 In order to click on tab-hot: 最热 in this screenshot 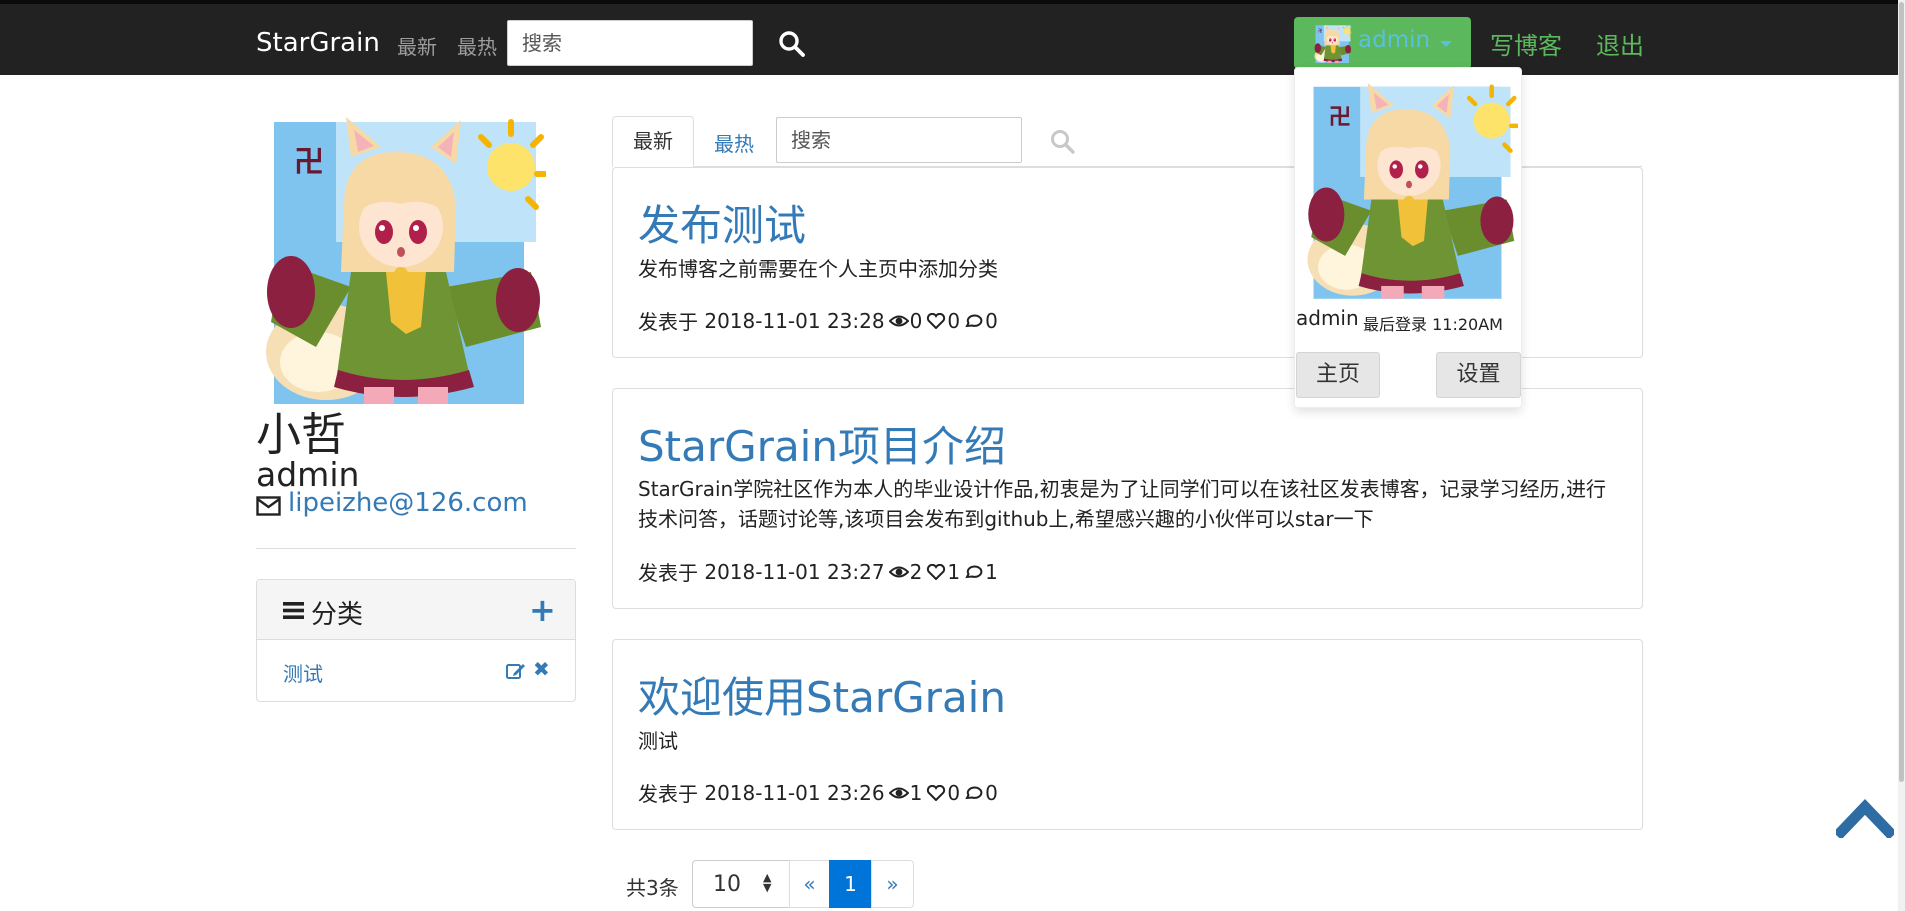, I will do `click(734, 142)`.